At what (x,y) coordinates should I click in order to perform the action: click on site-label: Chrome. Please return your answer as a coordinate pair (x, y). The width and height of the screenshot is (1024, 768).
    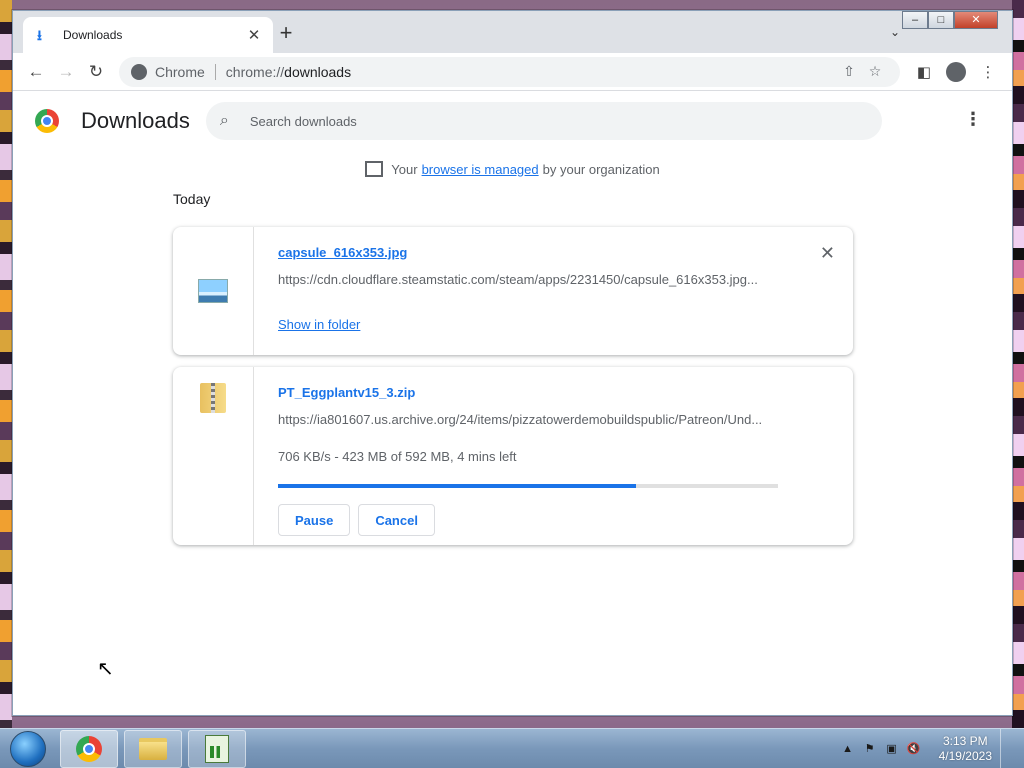
    Looking at the image, I should click on (180, 71).